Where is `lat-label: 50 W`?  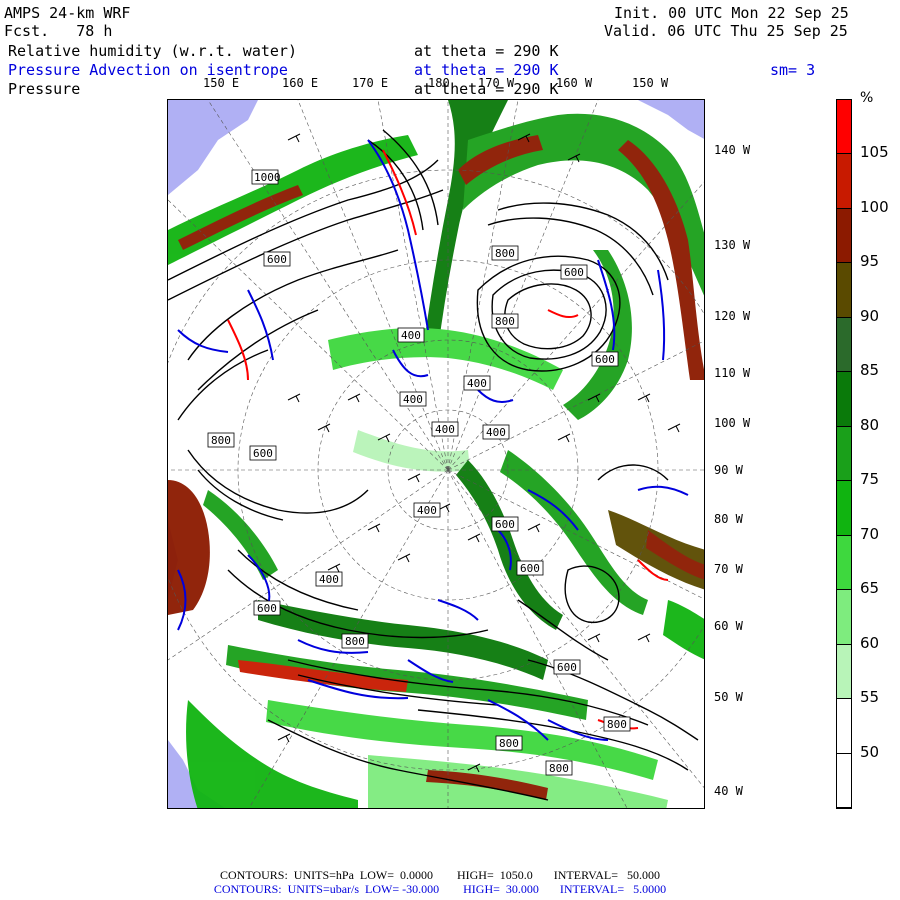 lat-label: 50 W is located at coordinates (728, 697).